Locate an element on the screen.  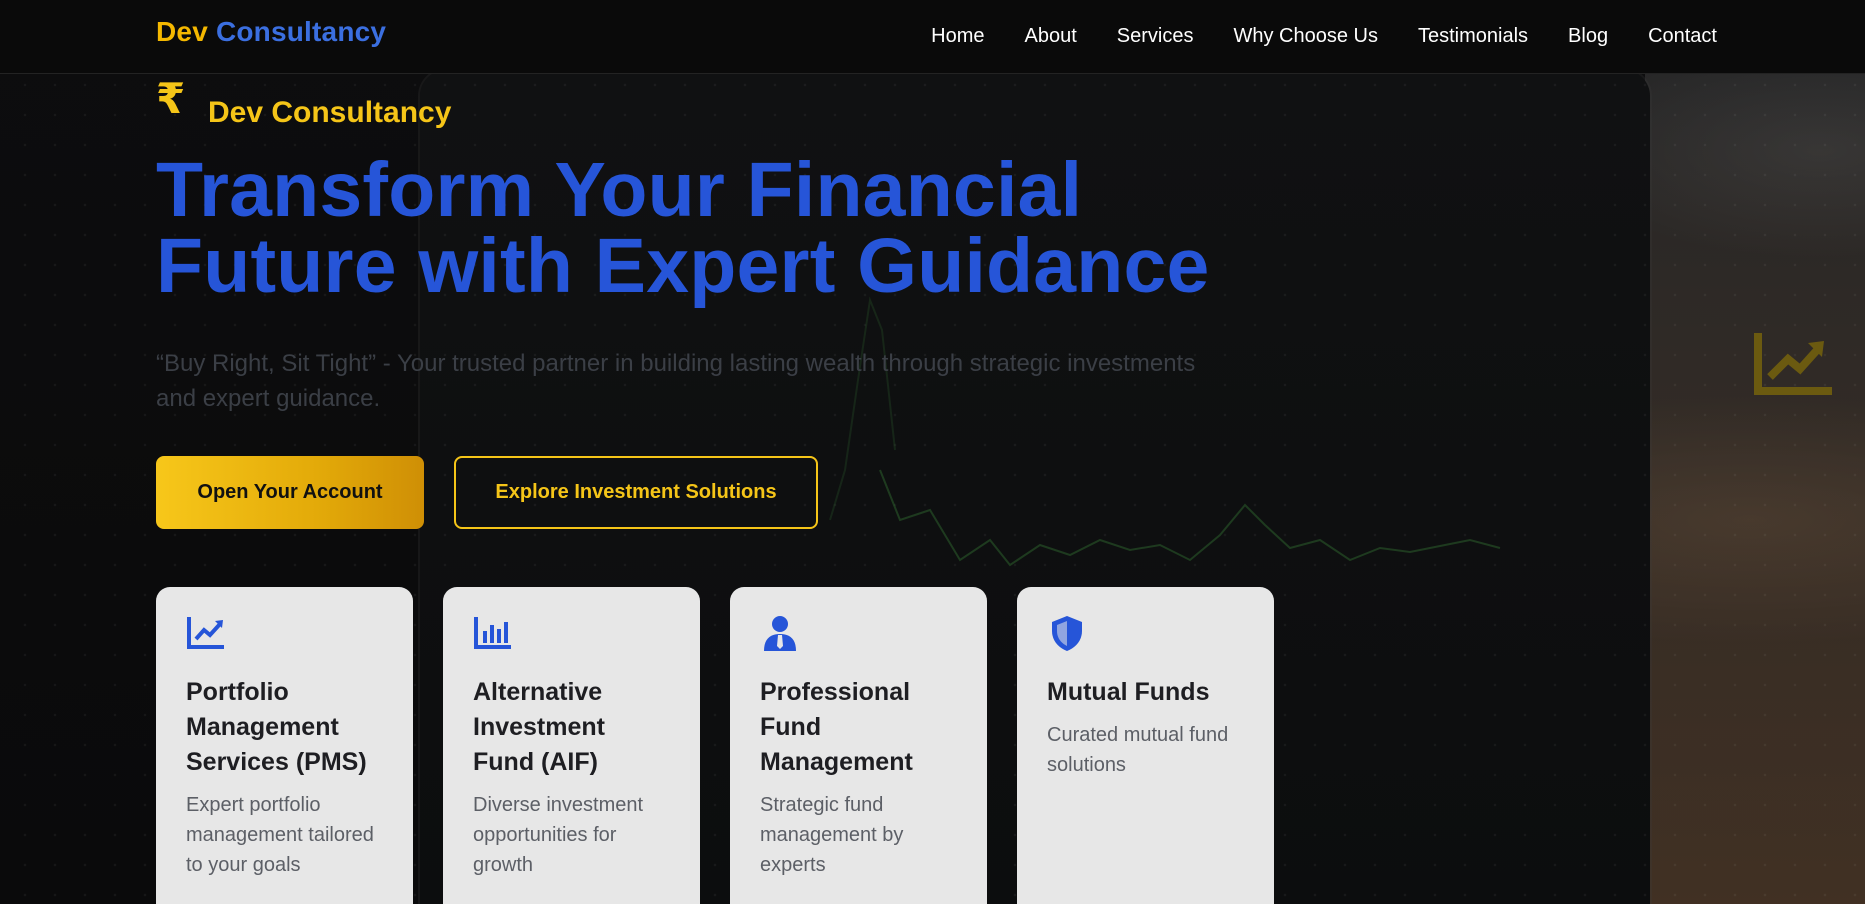
hero-headline-line-2: Future with Expert Guidance is located at coordinates (683, 266).